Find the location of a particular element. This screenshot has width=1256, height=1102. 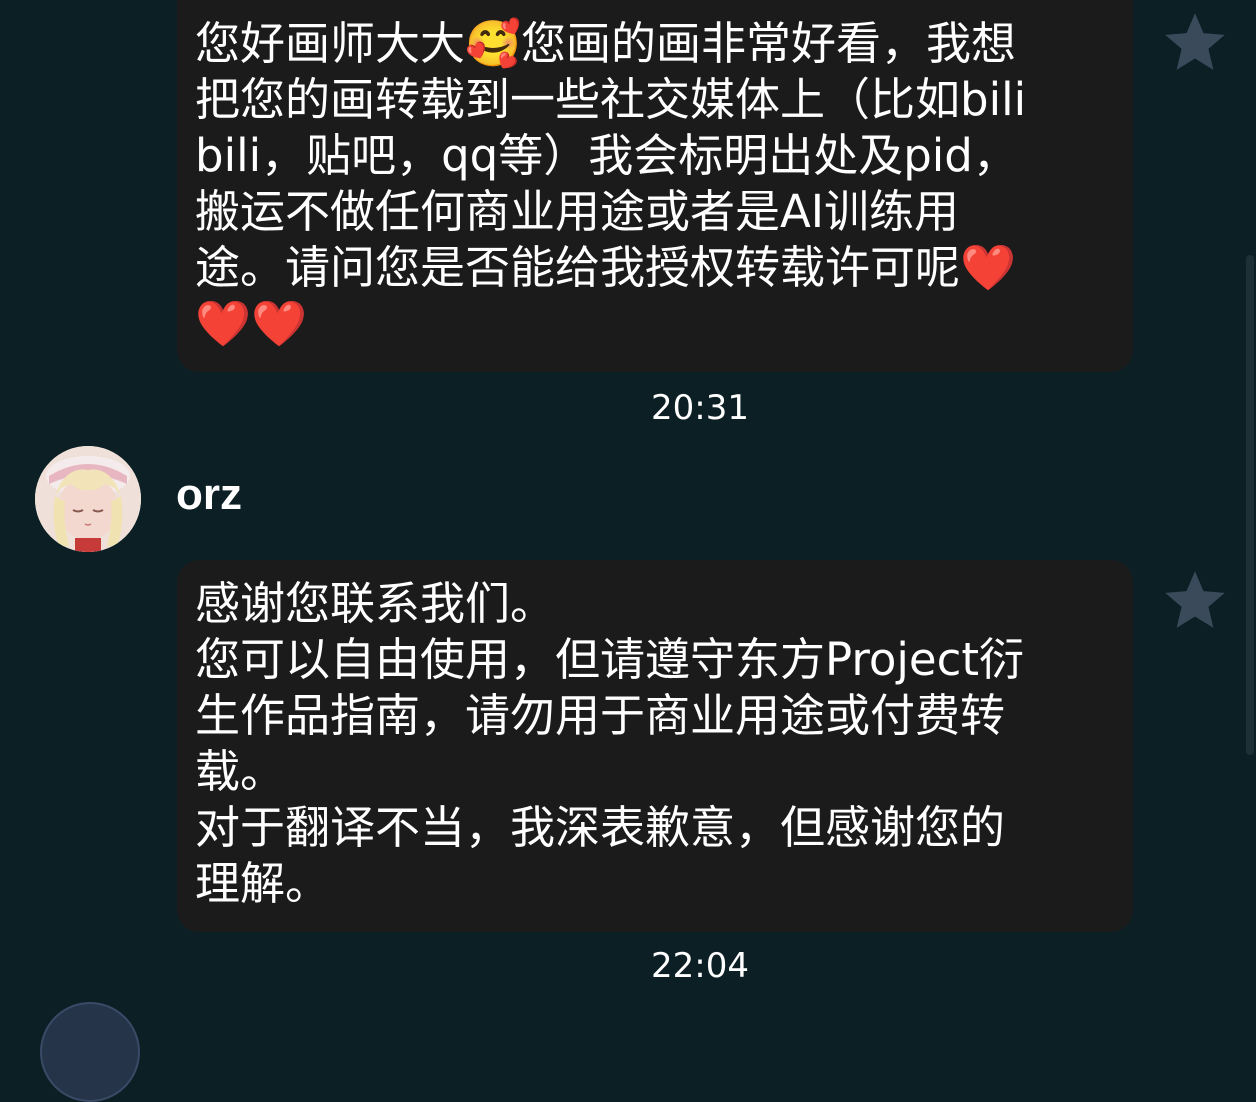

avatar-image is located at coordinates (88, 499).